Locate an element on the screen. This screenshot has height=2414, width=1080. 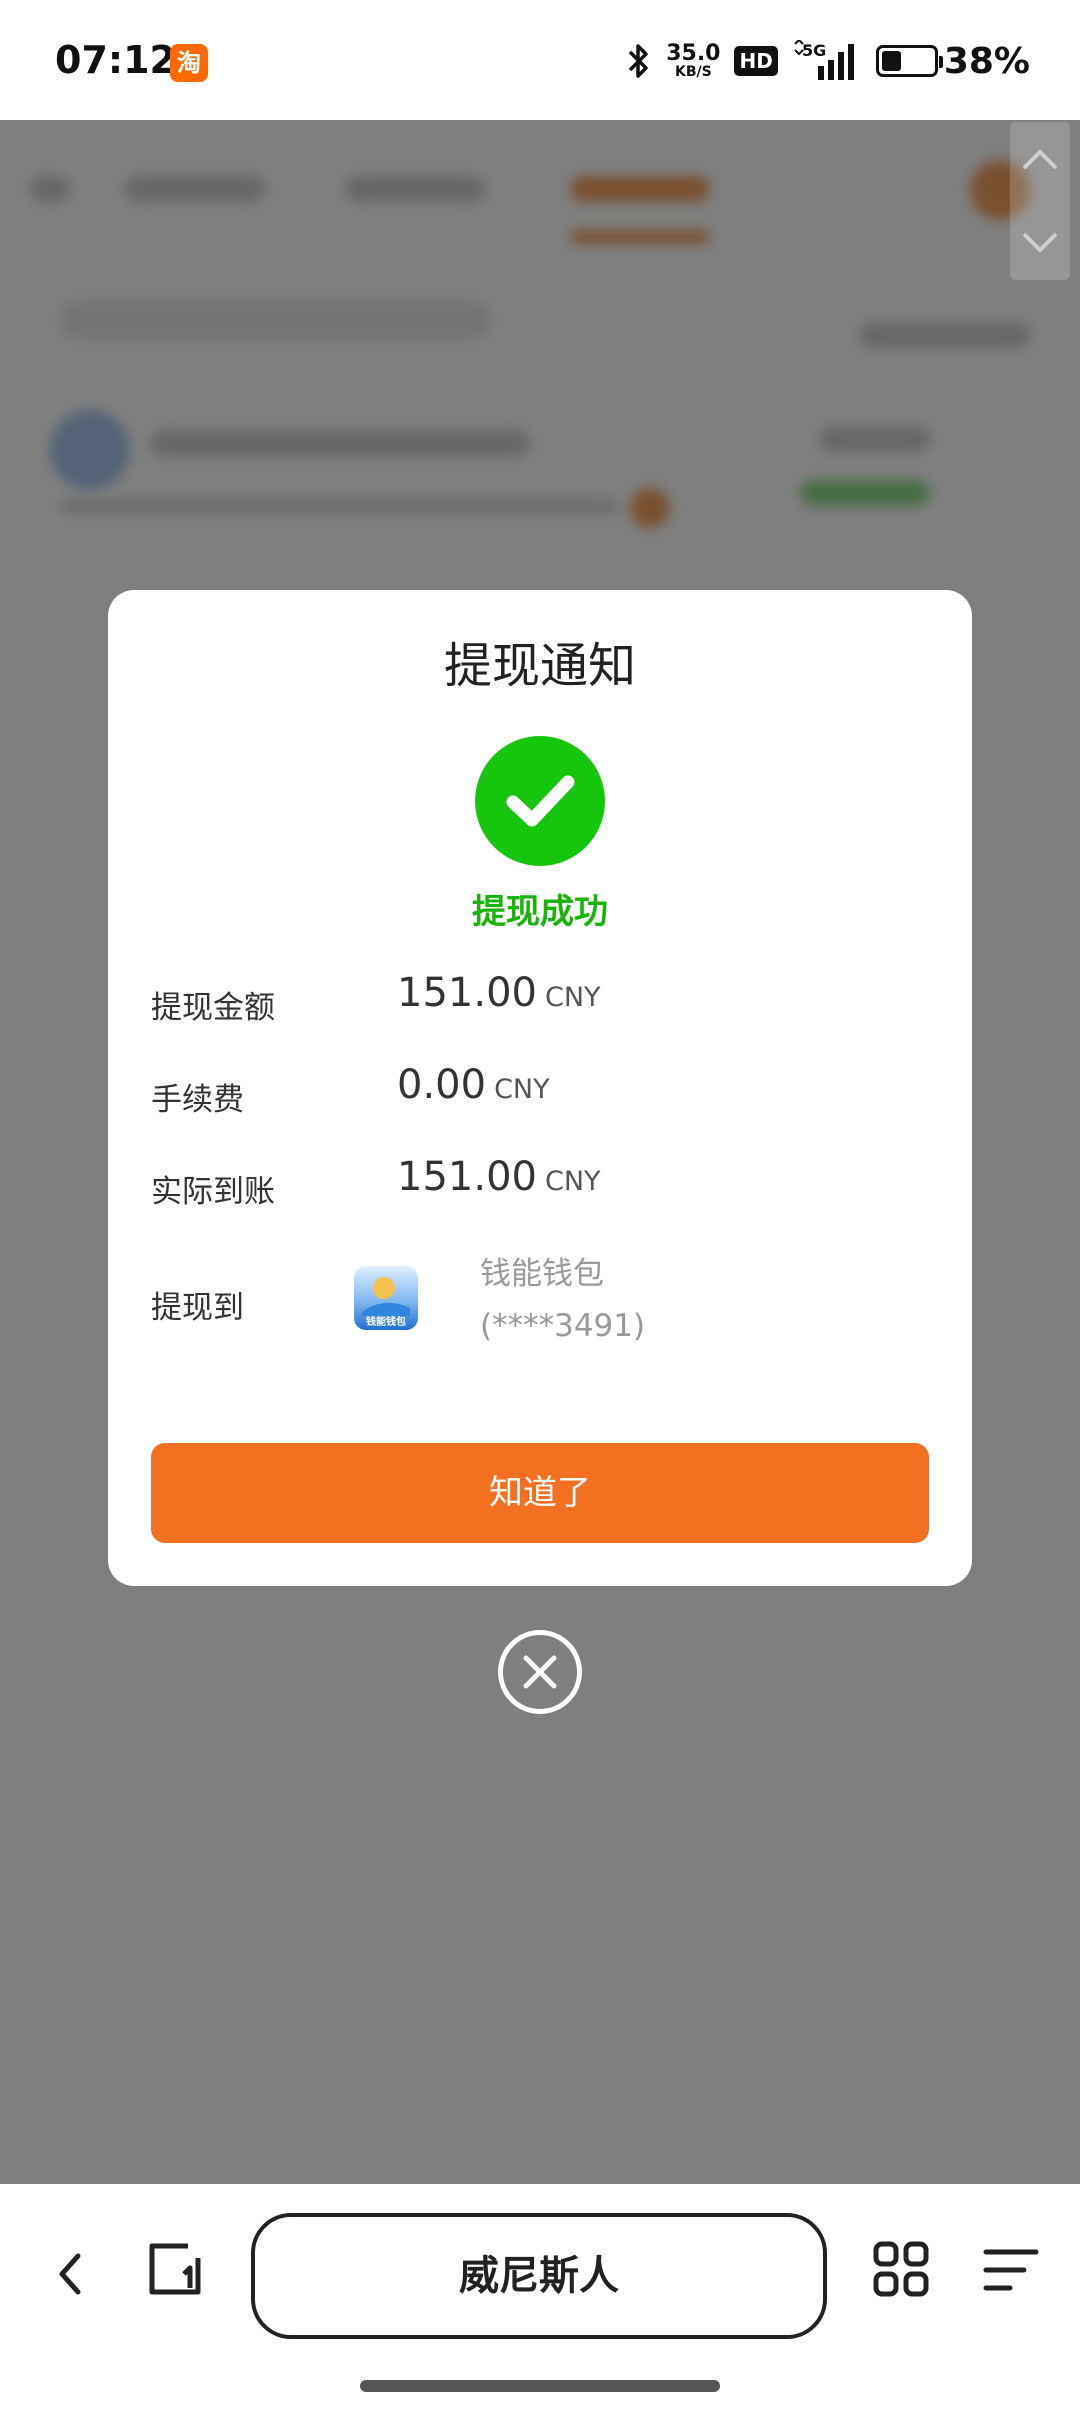
fee-row: 手续费 0.00 CNY is located at coordinates (540, 1092).